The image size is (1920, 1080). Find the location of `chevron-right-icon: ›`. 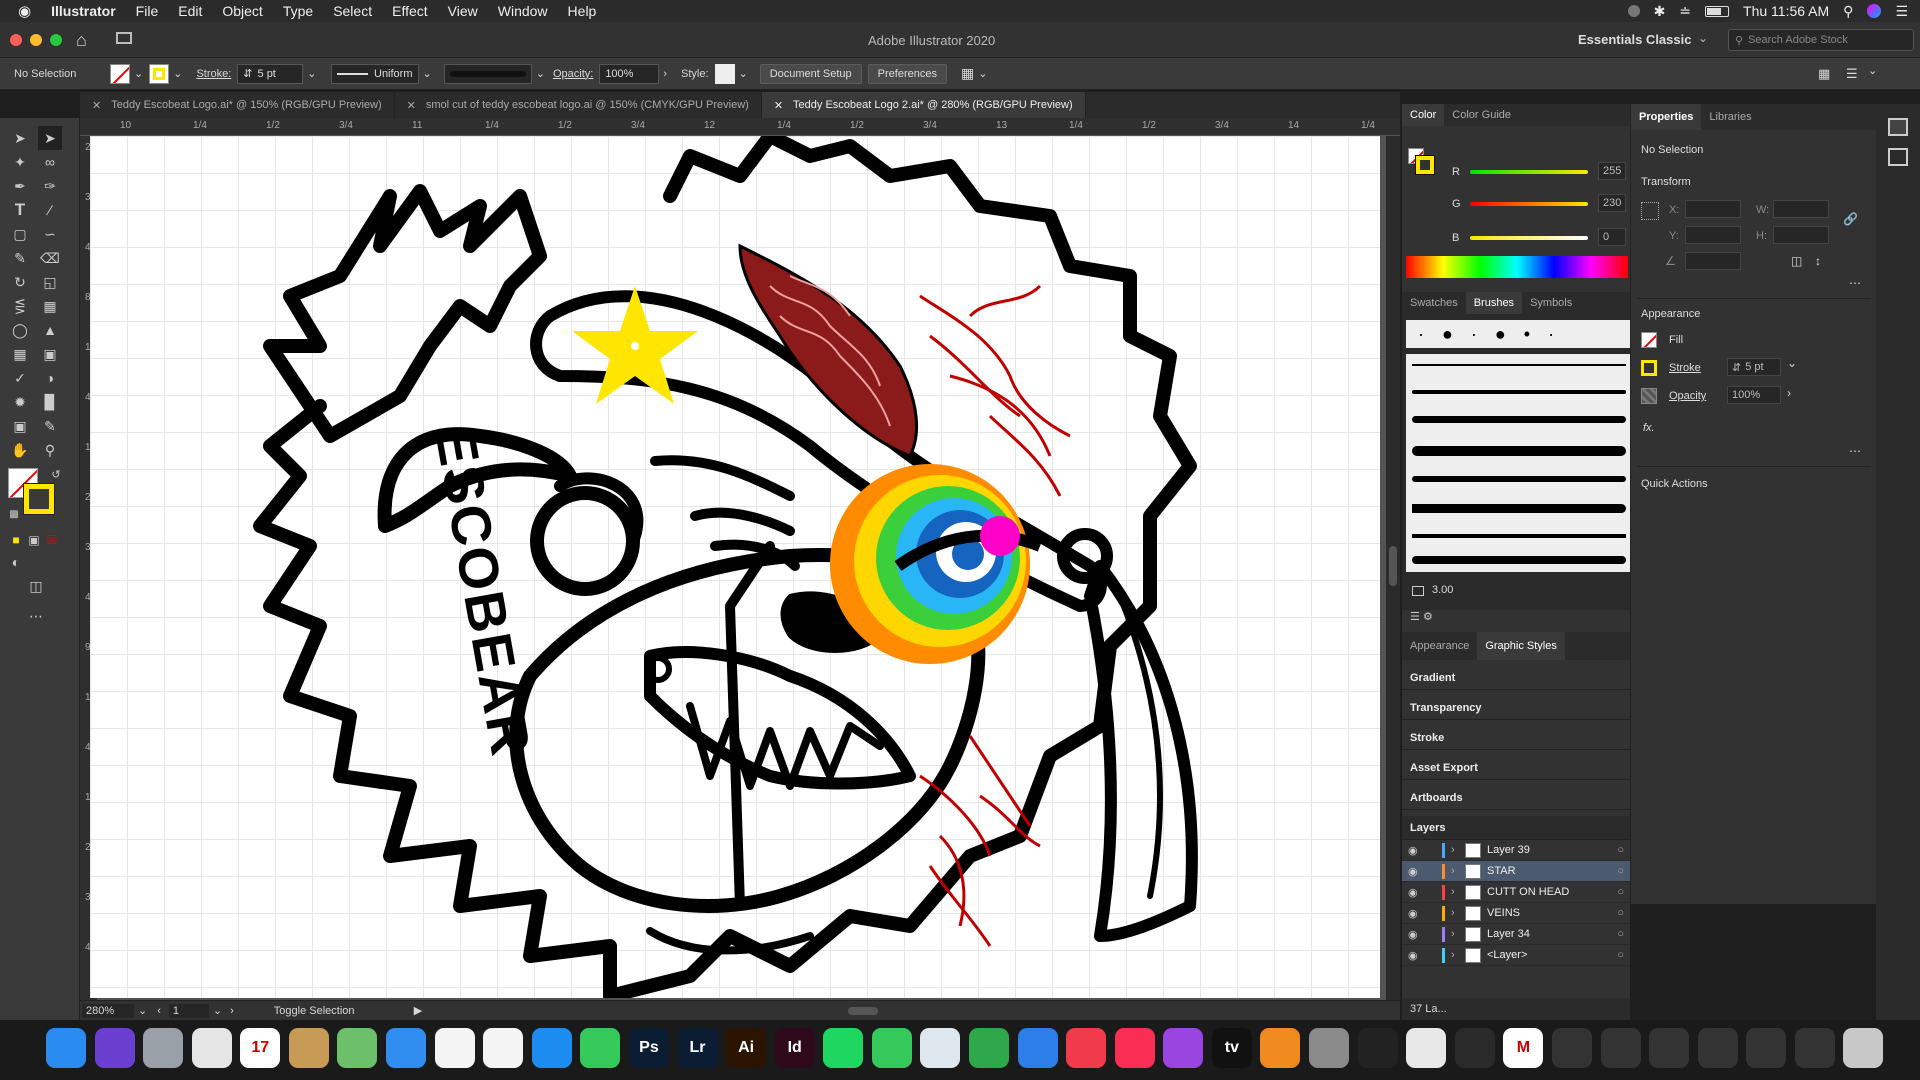

chevron-right-icon: › is located at coordinates (665, 74).